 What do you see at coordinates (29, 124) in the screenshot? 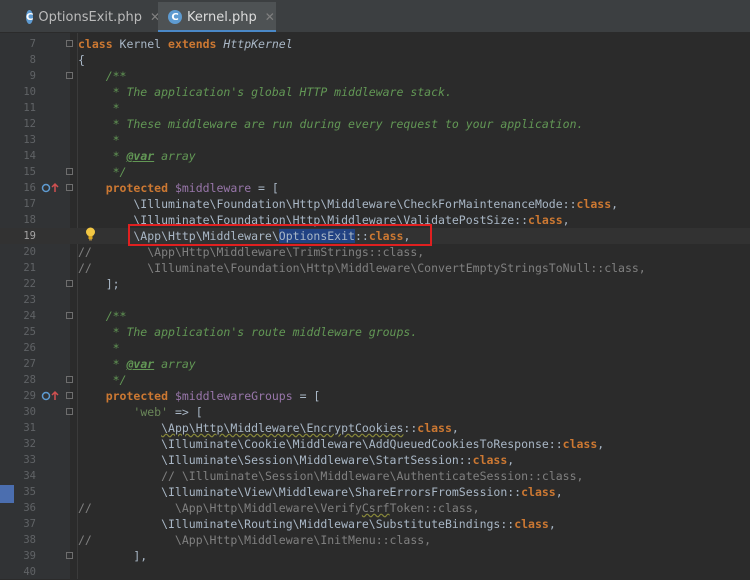
I see `line-number: 12` at bounding box center [29, 124].